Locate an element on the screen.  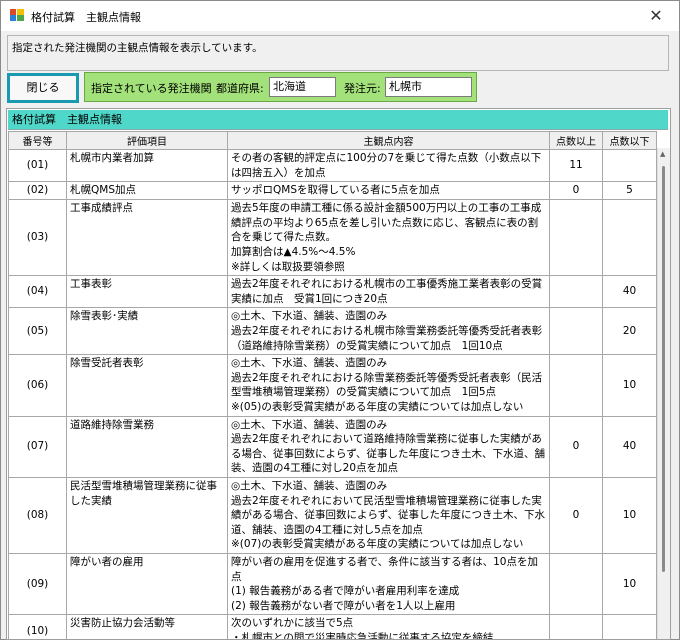
header-number: 番号等 is located at coordinates (37, 140).